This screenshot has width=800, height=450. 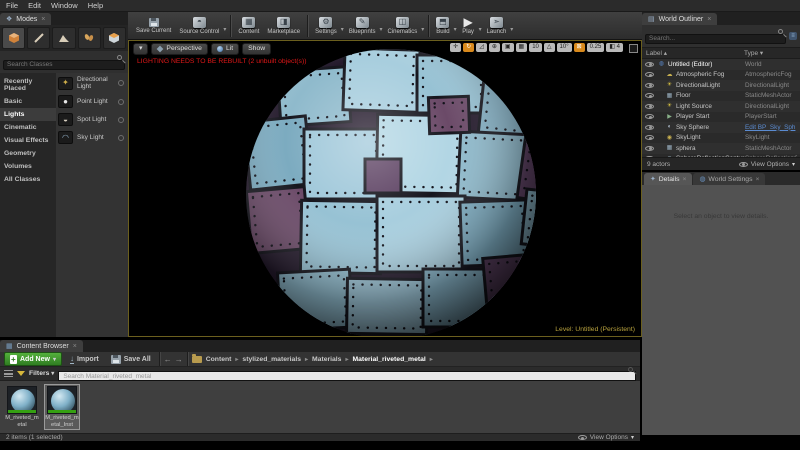 I want to click on geometry-mode-button, so click(x=114, y=38).